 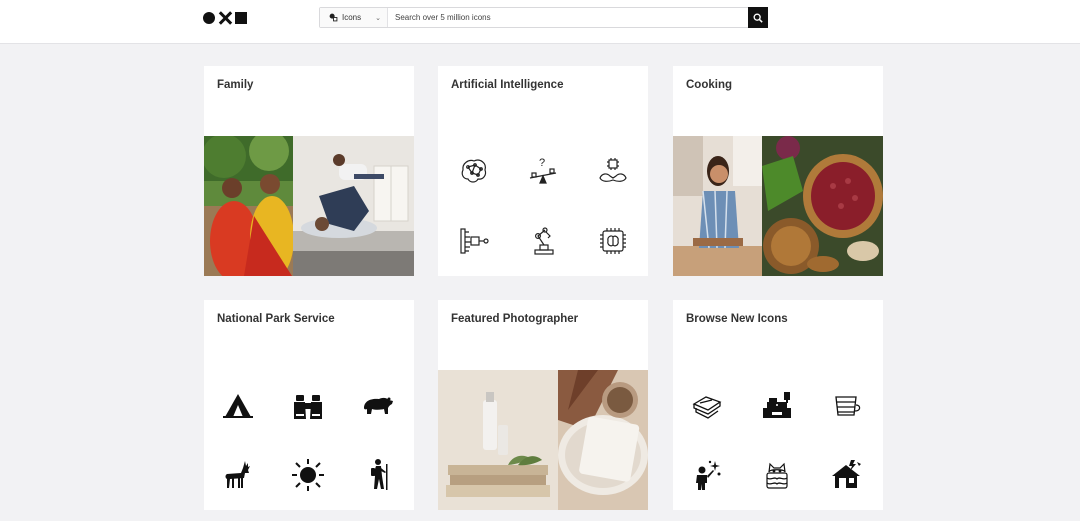 I want to click on search-type-label: Icons, so click(x=352, y=17).